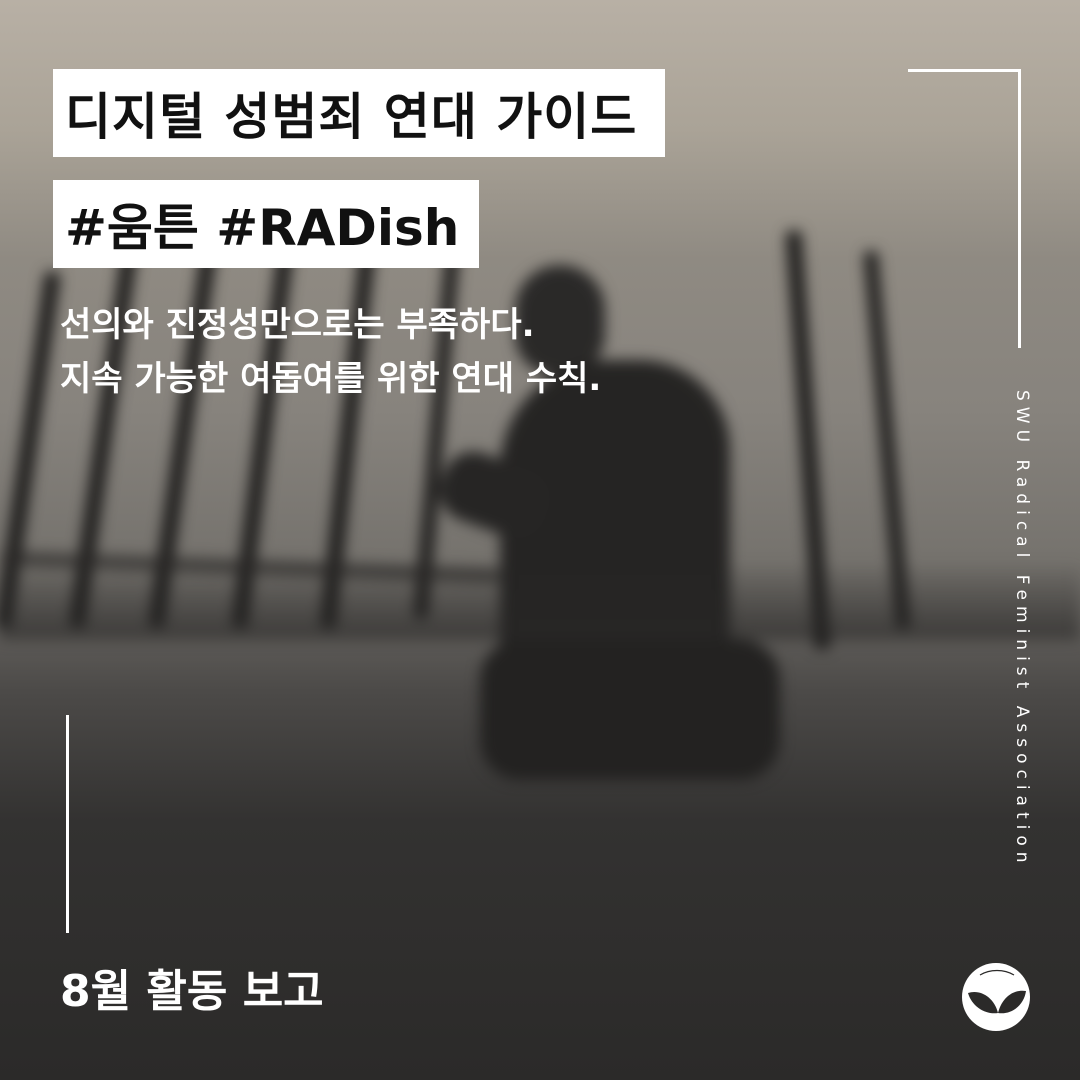  What do you see at coordinates (1022, 629) in the screenshot?
I see `association-label: SWU Radical Feminist Association` at bounding box center [1022, 629].